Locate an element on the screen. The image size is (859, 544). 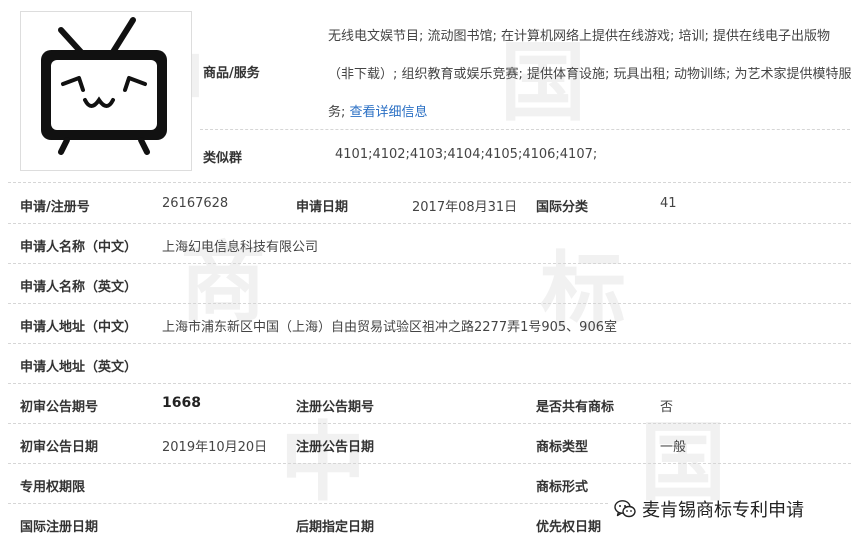
applicant-address-cn-label: 申请人地址（中文） is located at coordinates (79, 327).